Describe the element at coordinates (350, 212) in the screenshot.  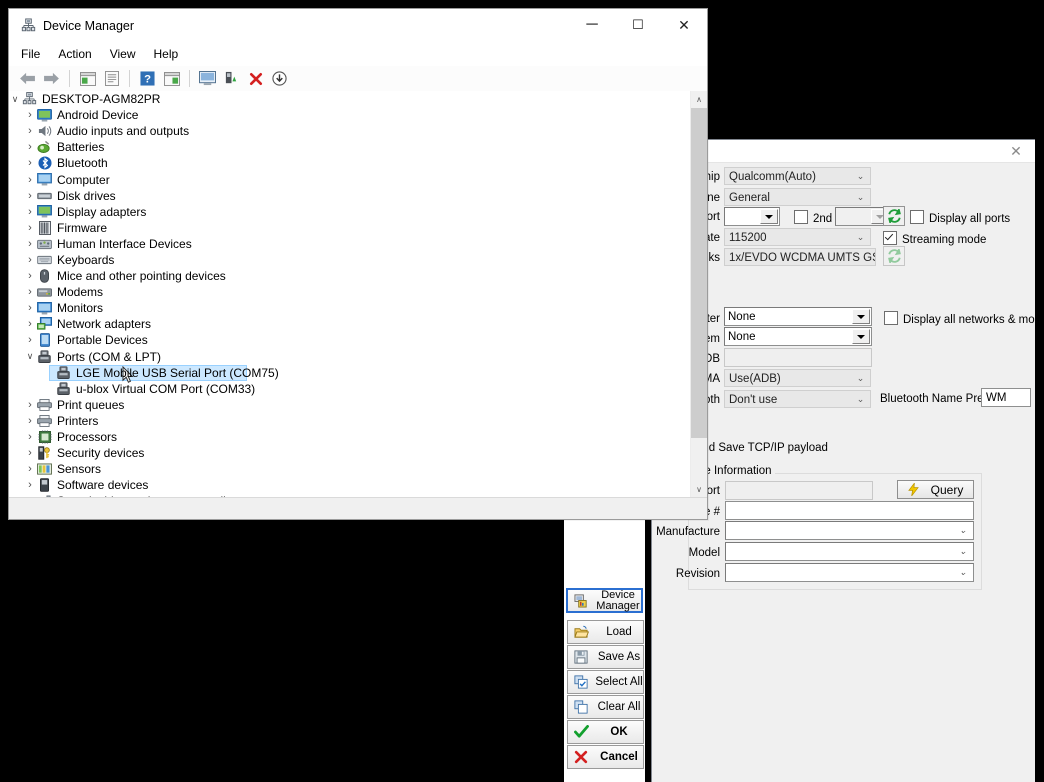
I see `tree-item: › Display adapters` at that location.